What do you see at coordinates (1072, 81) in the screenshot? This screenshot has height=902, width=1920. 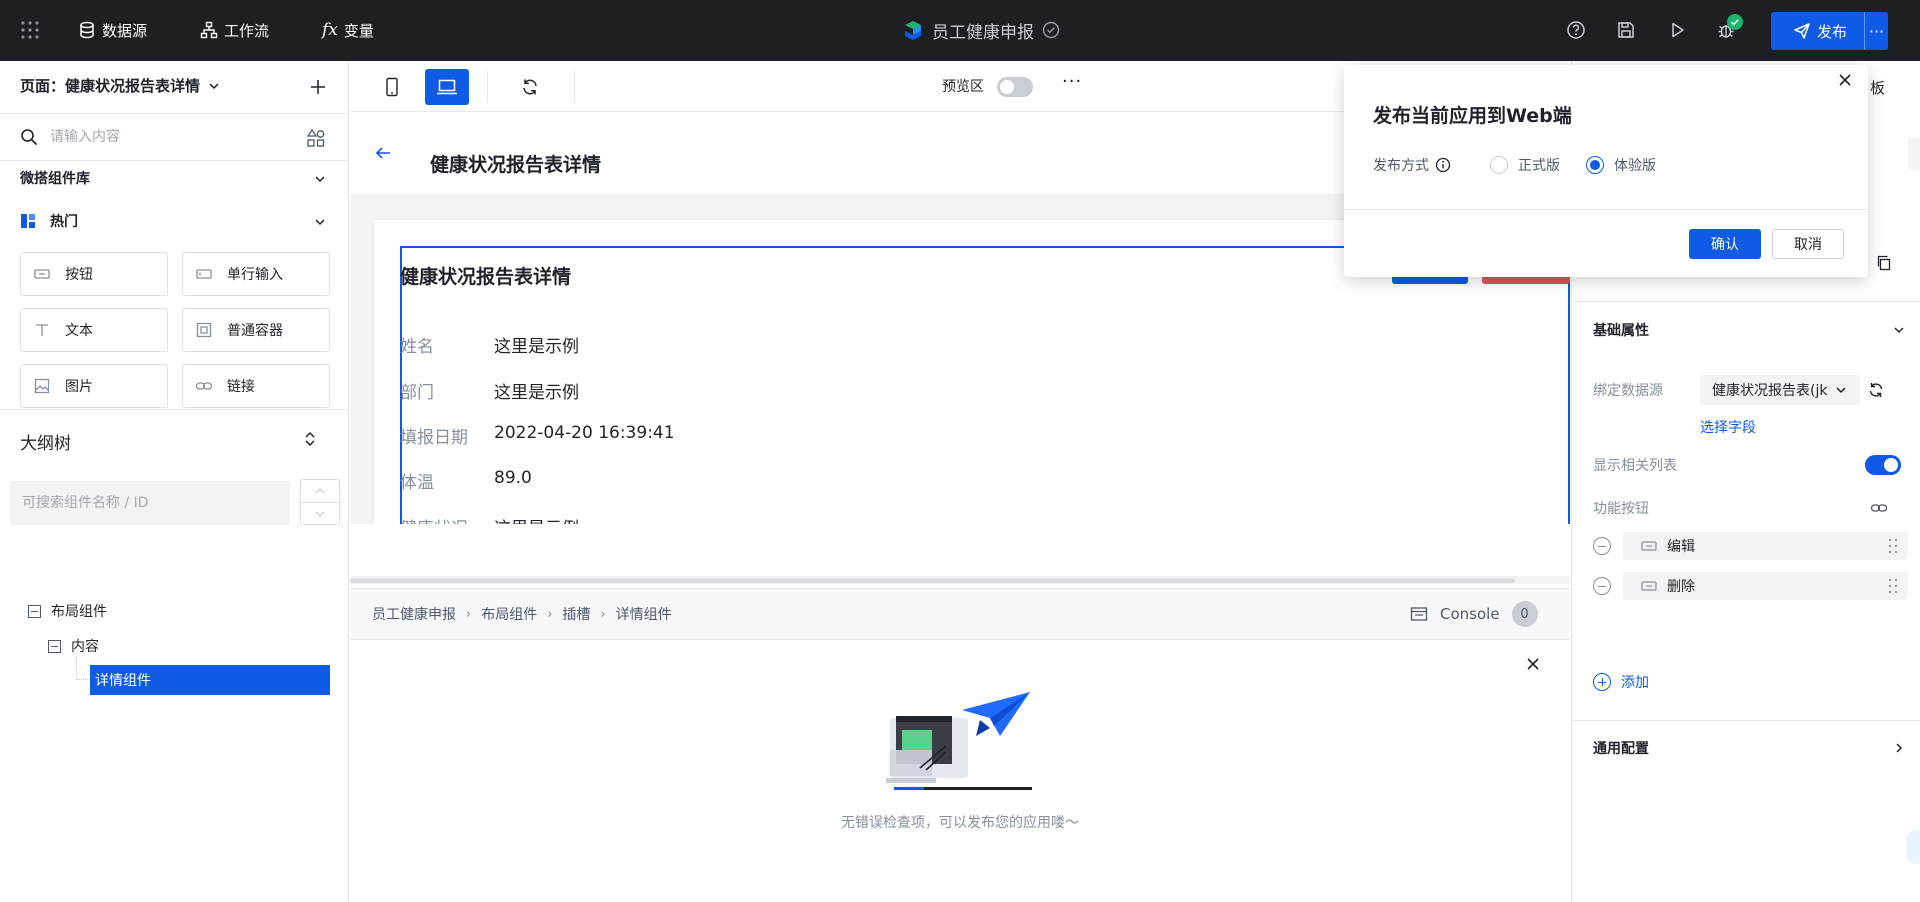 I see `toolbar-more-button: ···` at bounding box center [1072, 81].